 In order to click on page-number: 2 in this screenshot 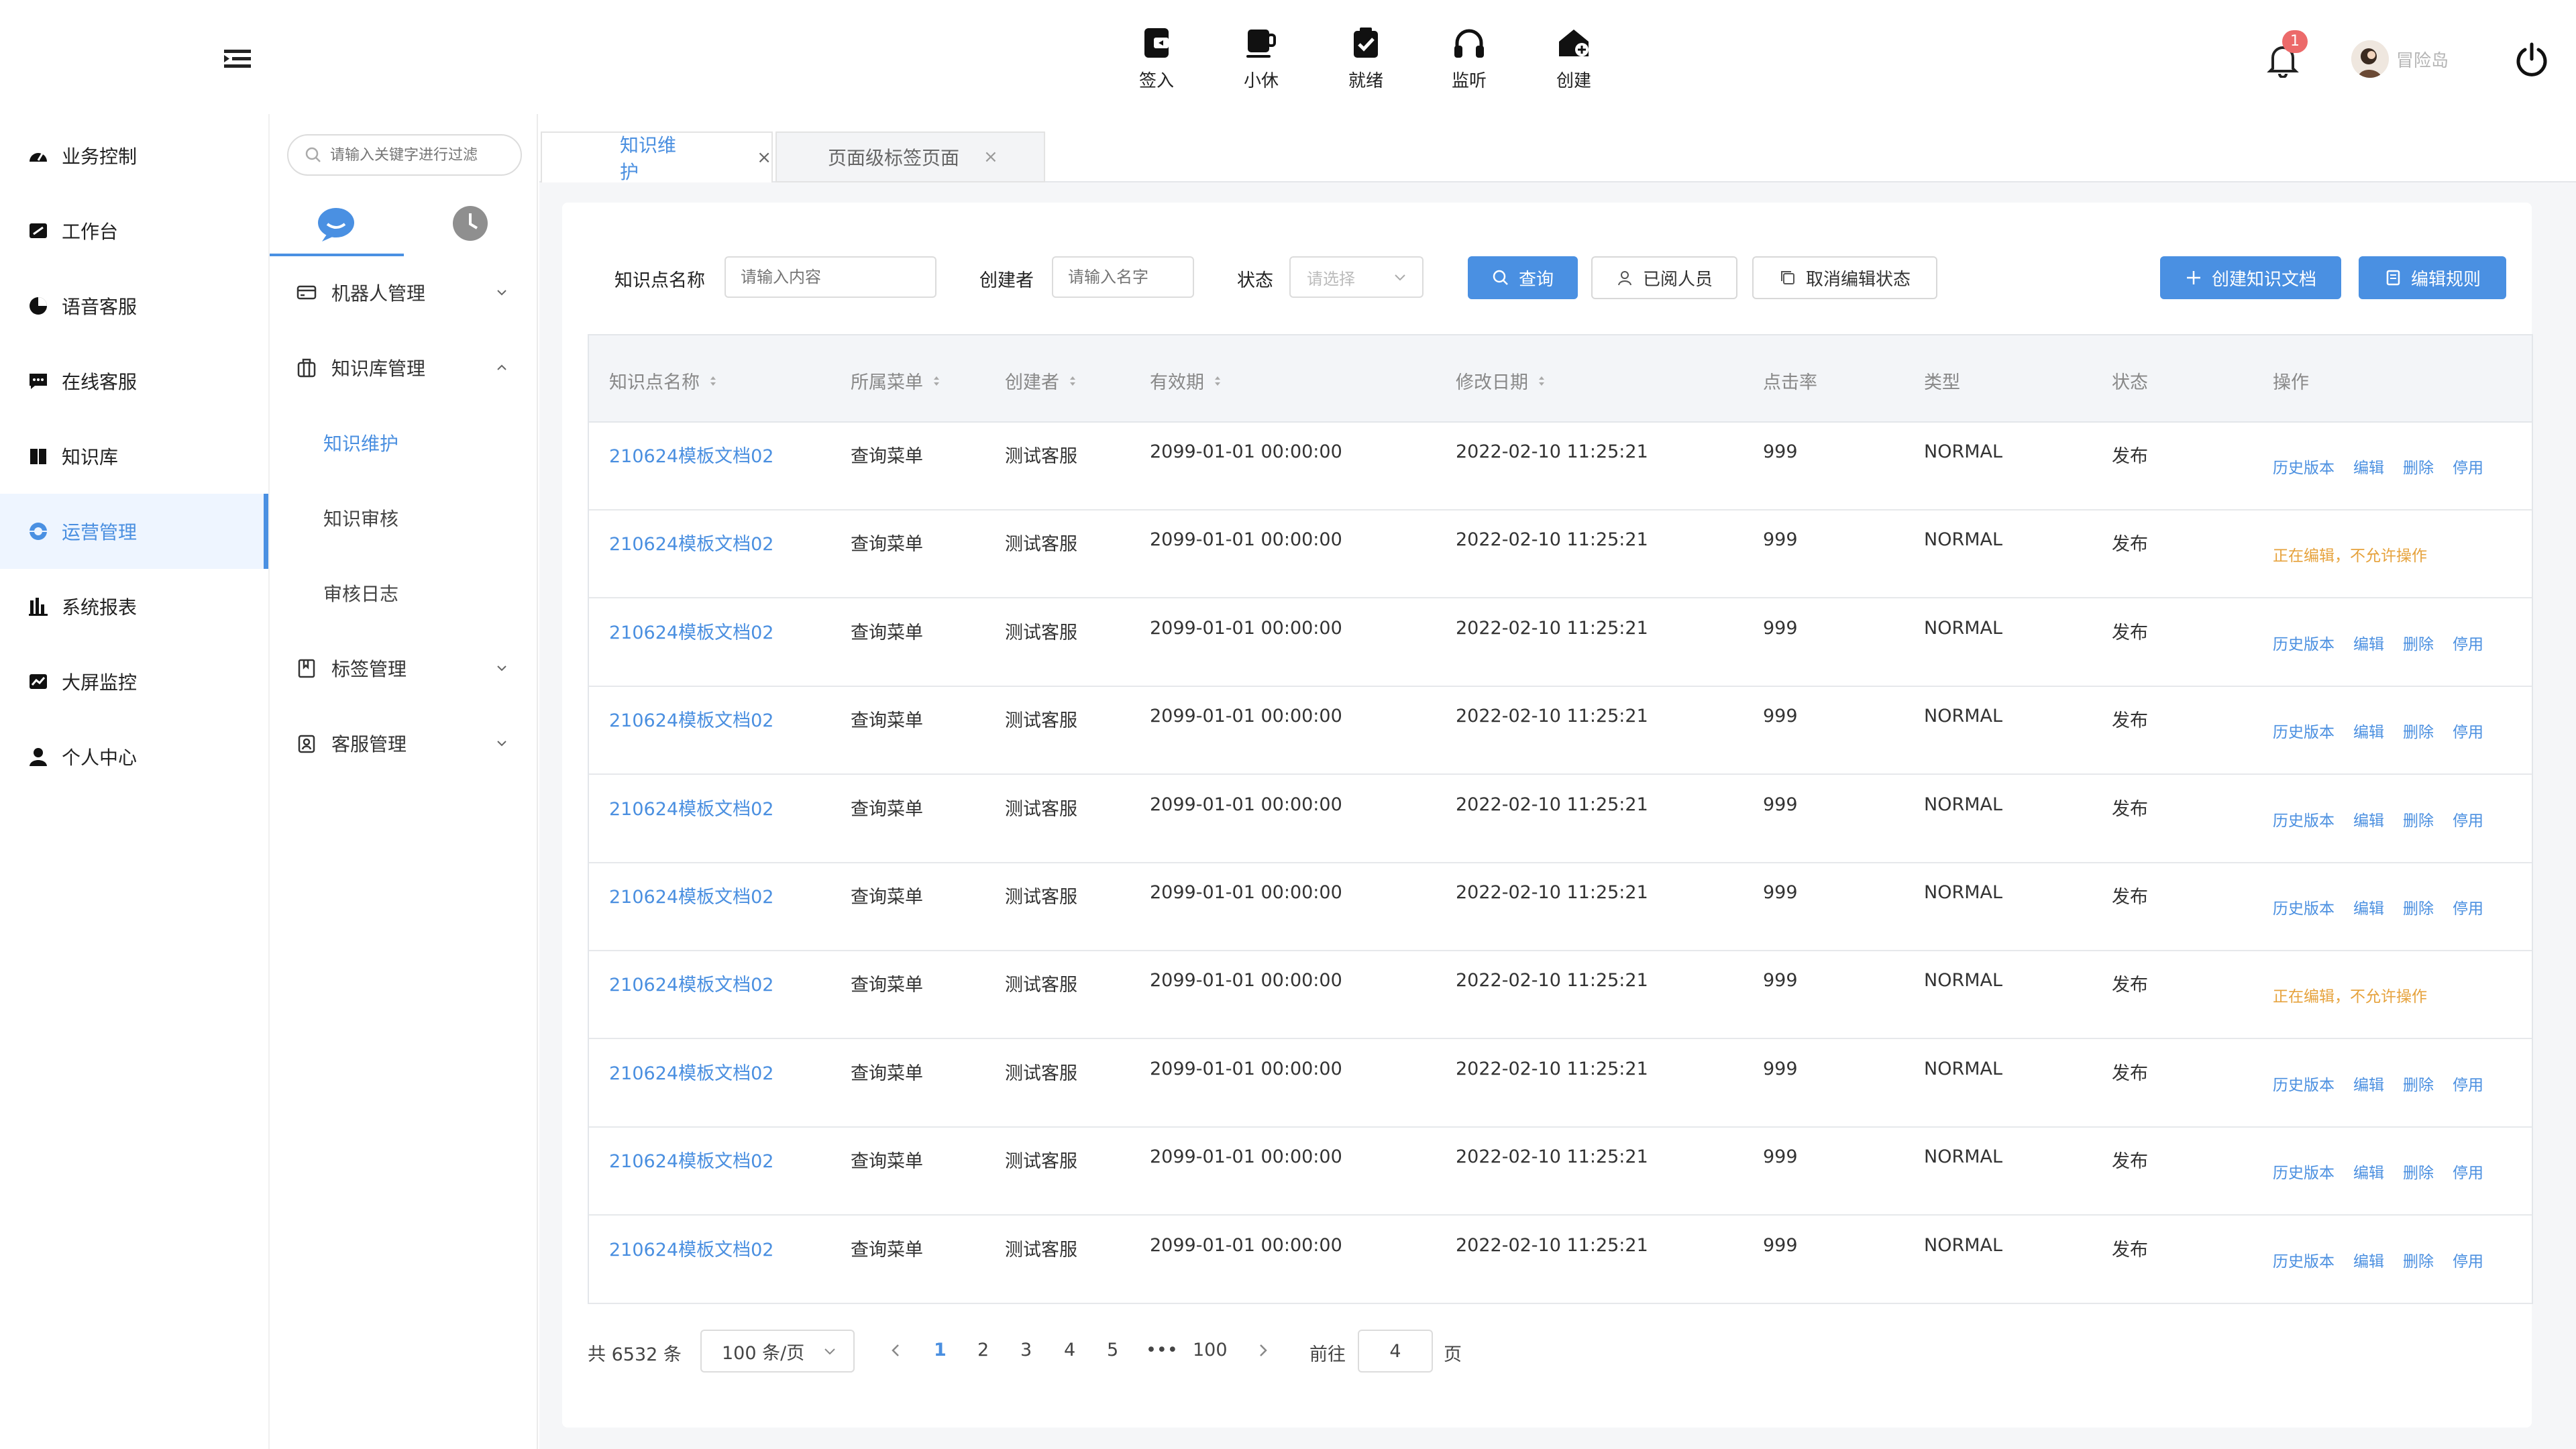, I will do `click(983, 1350)`.